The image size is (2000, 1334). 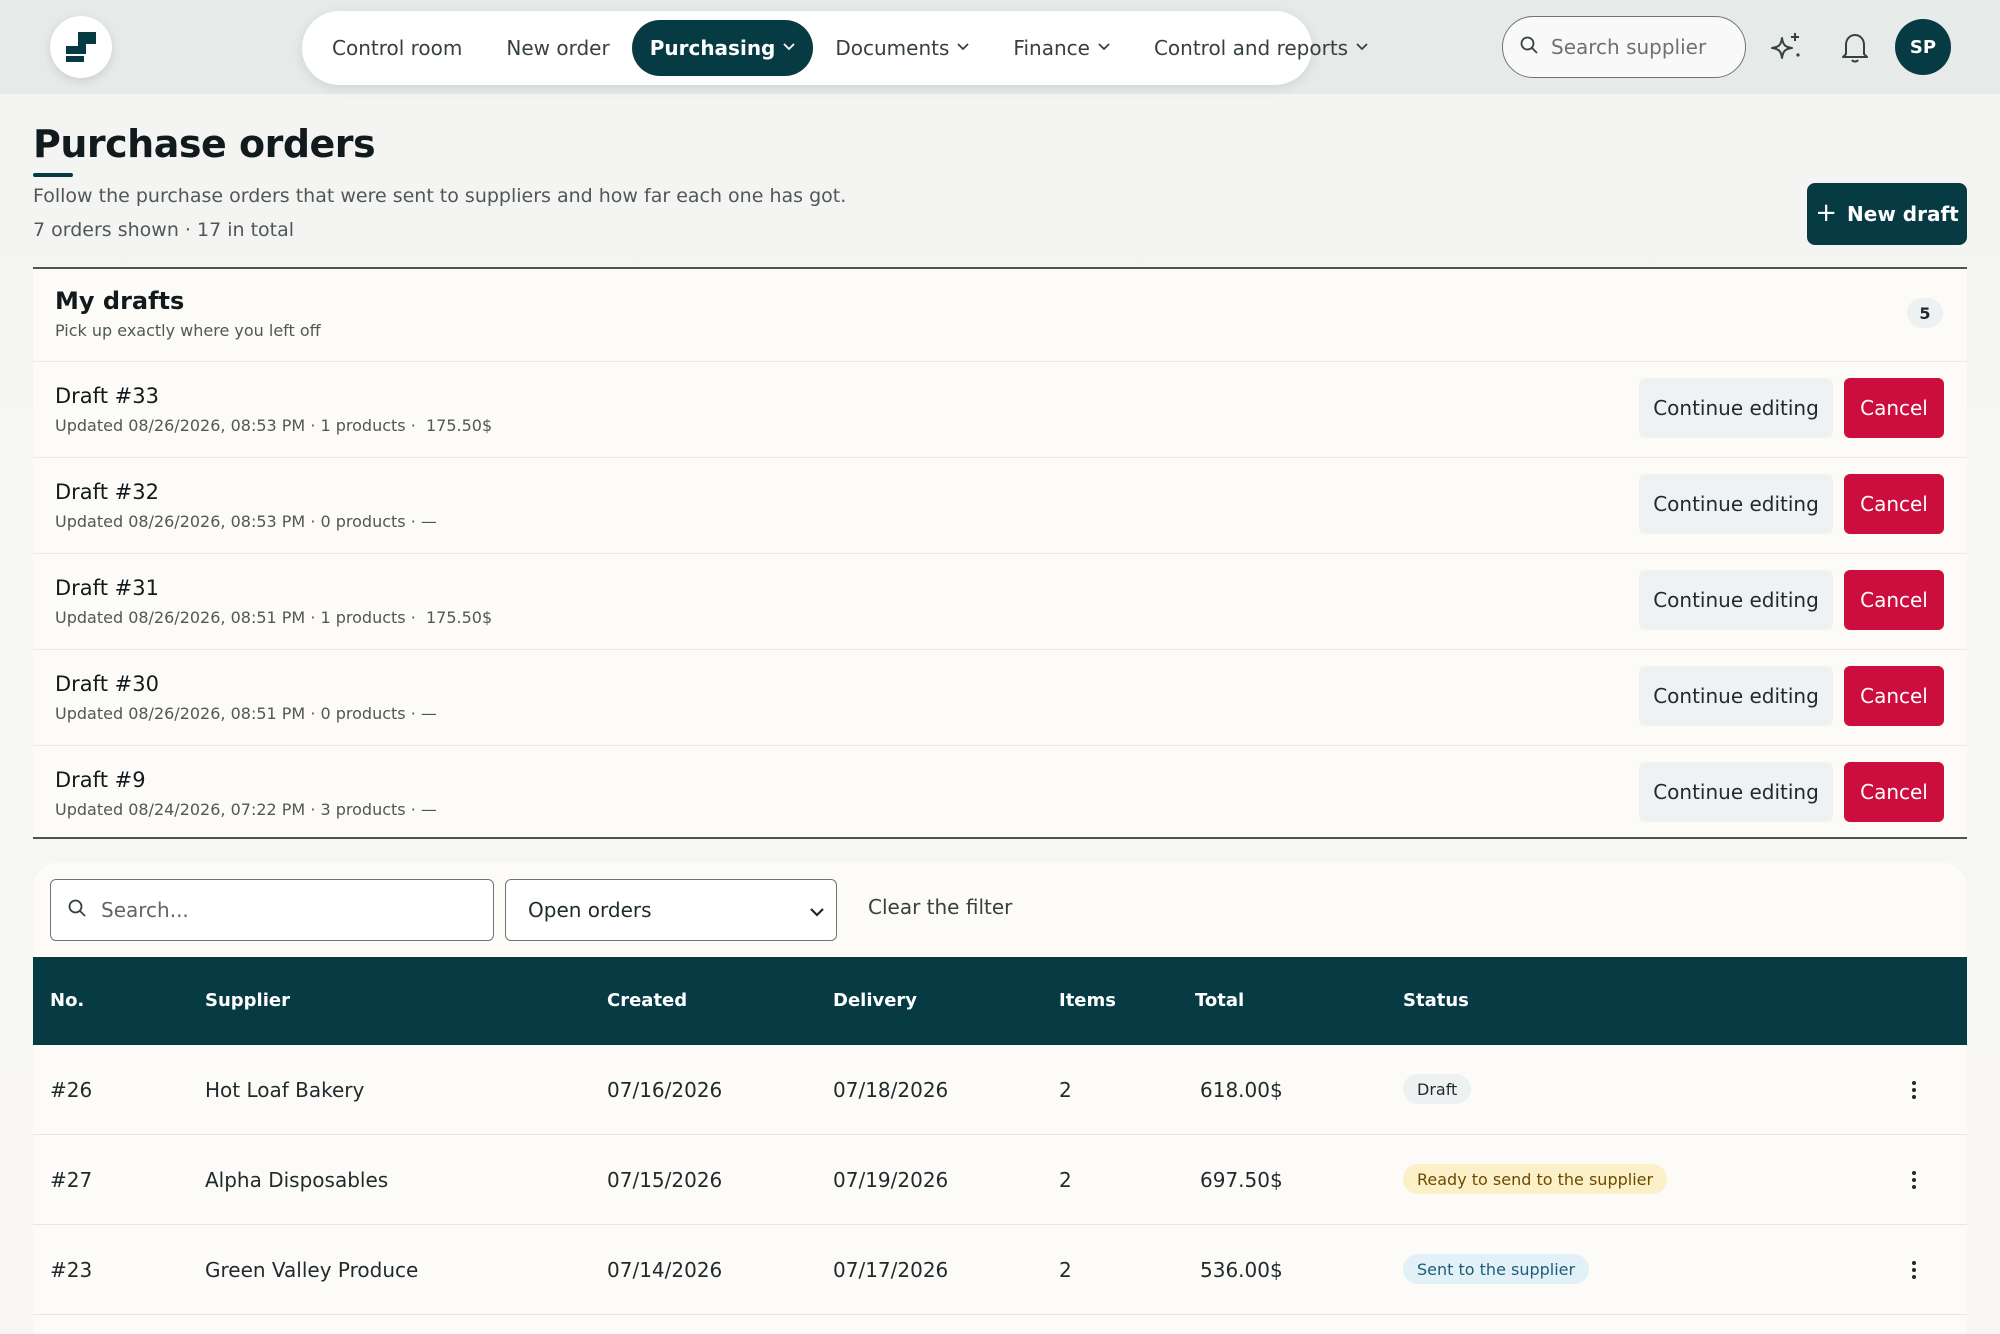 I want to click on column-header-created: Created, so click(x=647, y=1000).